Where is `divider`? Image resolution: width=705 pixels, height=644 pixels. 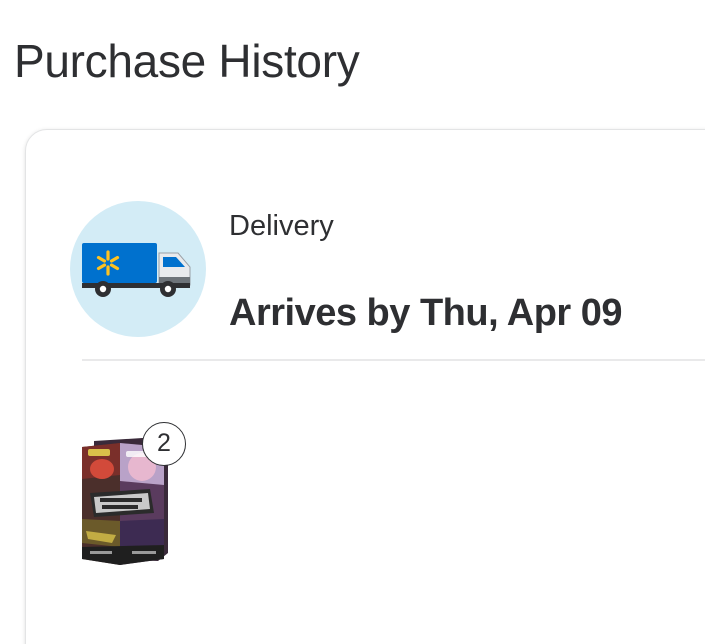
divider is located at coordinates (393, 360).